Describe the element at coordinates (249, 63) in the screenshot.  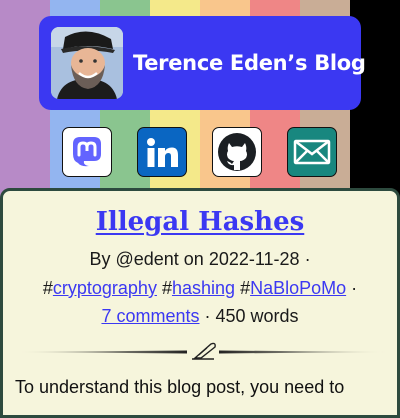
I see `site-title: Terence Eden’s Blog` at that location.